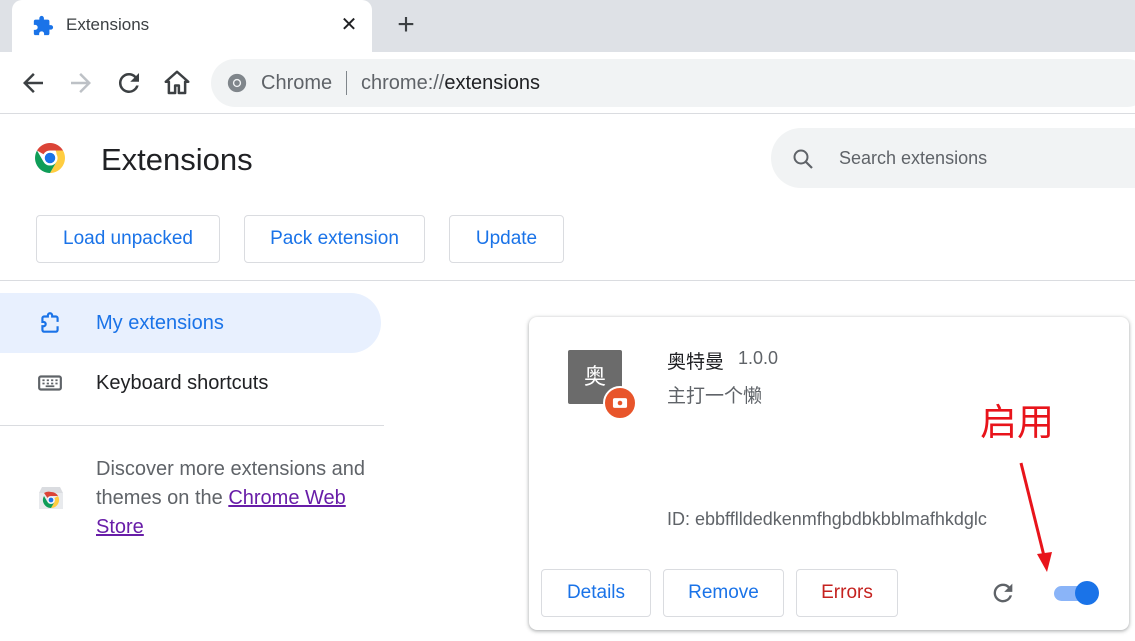  Describe the element at coordinates (177, 159) in the screenshot. I see `page-title: Extensions` at that location.